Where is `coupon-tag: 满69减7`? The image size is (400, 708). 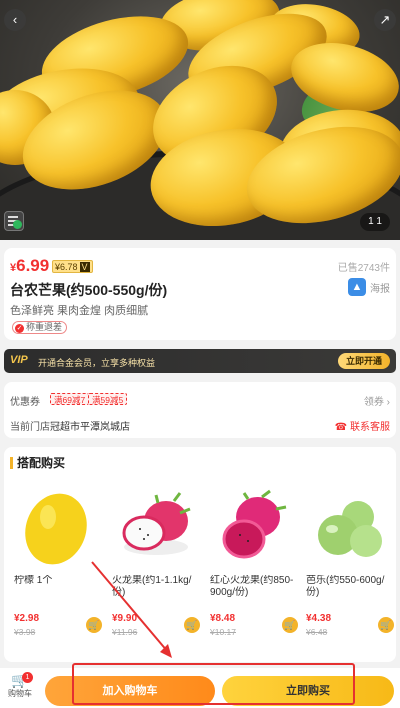
coupon-tag: 满69减7 is located at coordinates (70, 399).